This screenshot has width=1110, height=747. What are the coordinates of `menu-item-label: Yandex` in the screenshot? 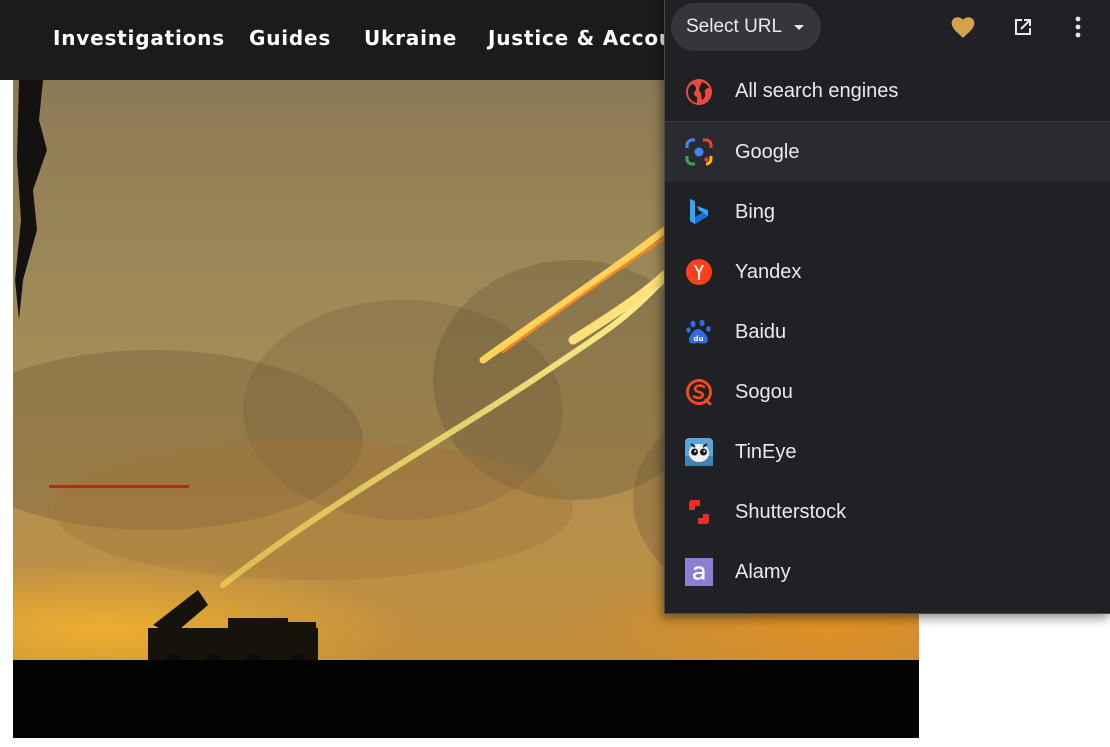 It's located at (768, 271).